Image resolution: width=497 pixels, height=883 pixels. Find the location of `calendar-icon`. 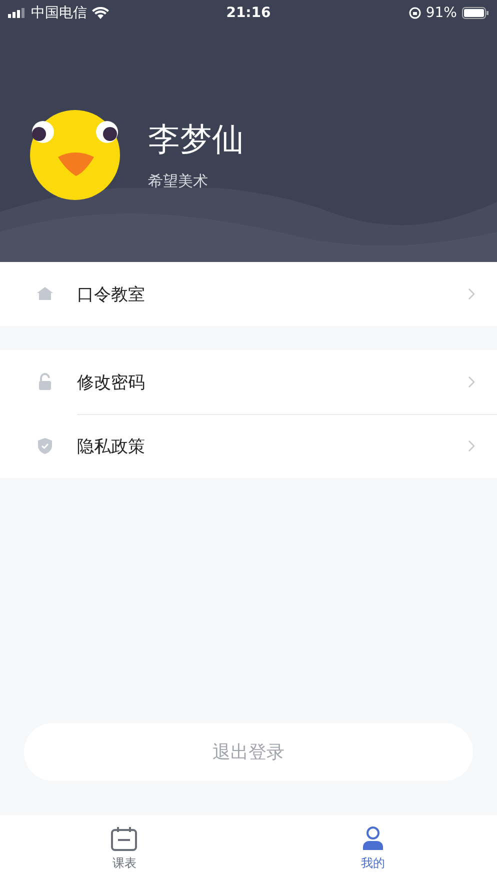

calendar-icon is located at coordinates (124, 839).